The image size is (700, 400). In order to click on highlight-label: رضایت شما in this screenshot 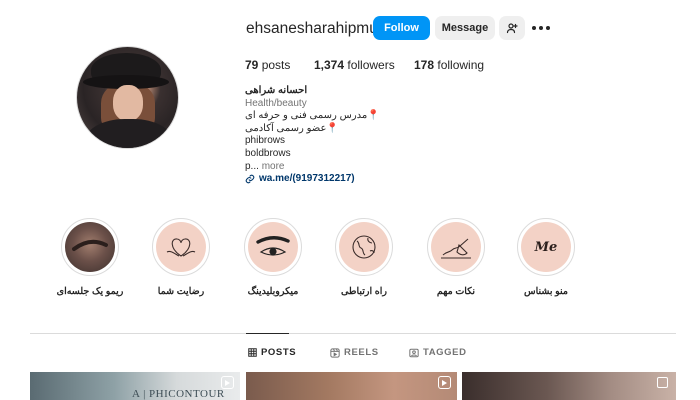, I will do `click(181, 291)`.